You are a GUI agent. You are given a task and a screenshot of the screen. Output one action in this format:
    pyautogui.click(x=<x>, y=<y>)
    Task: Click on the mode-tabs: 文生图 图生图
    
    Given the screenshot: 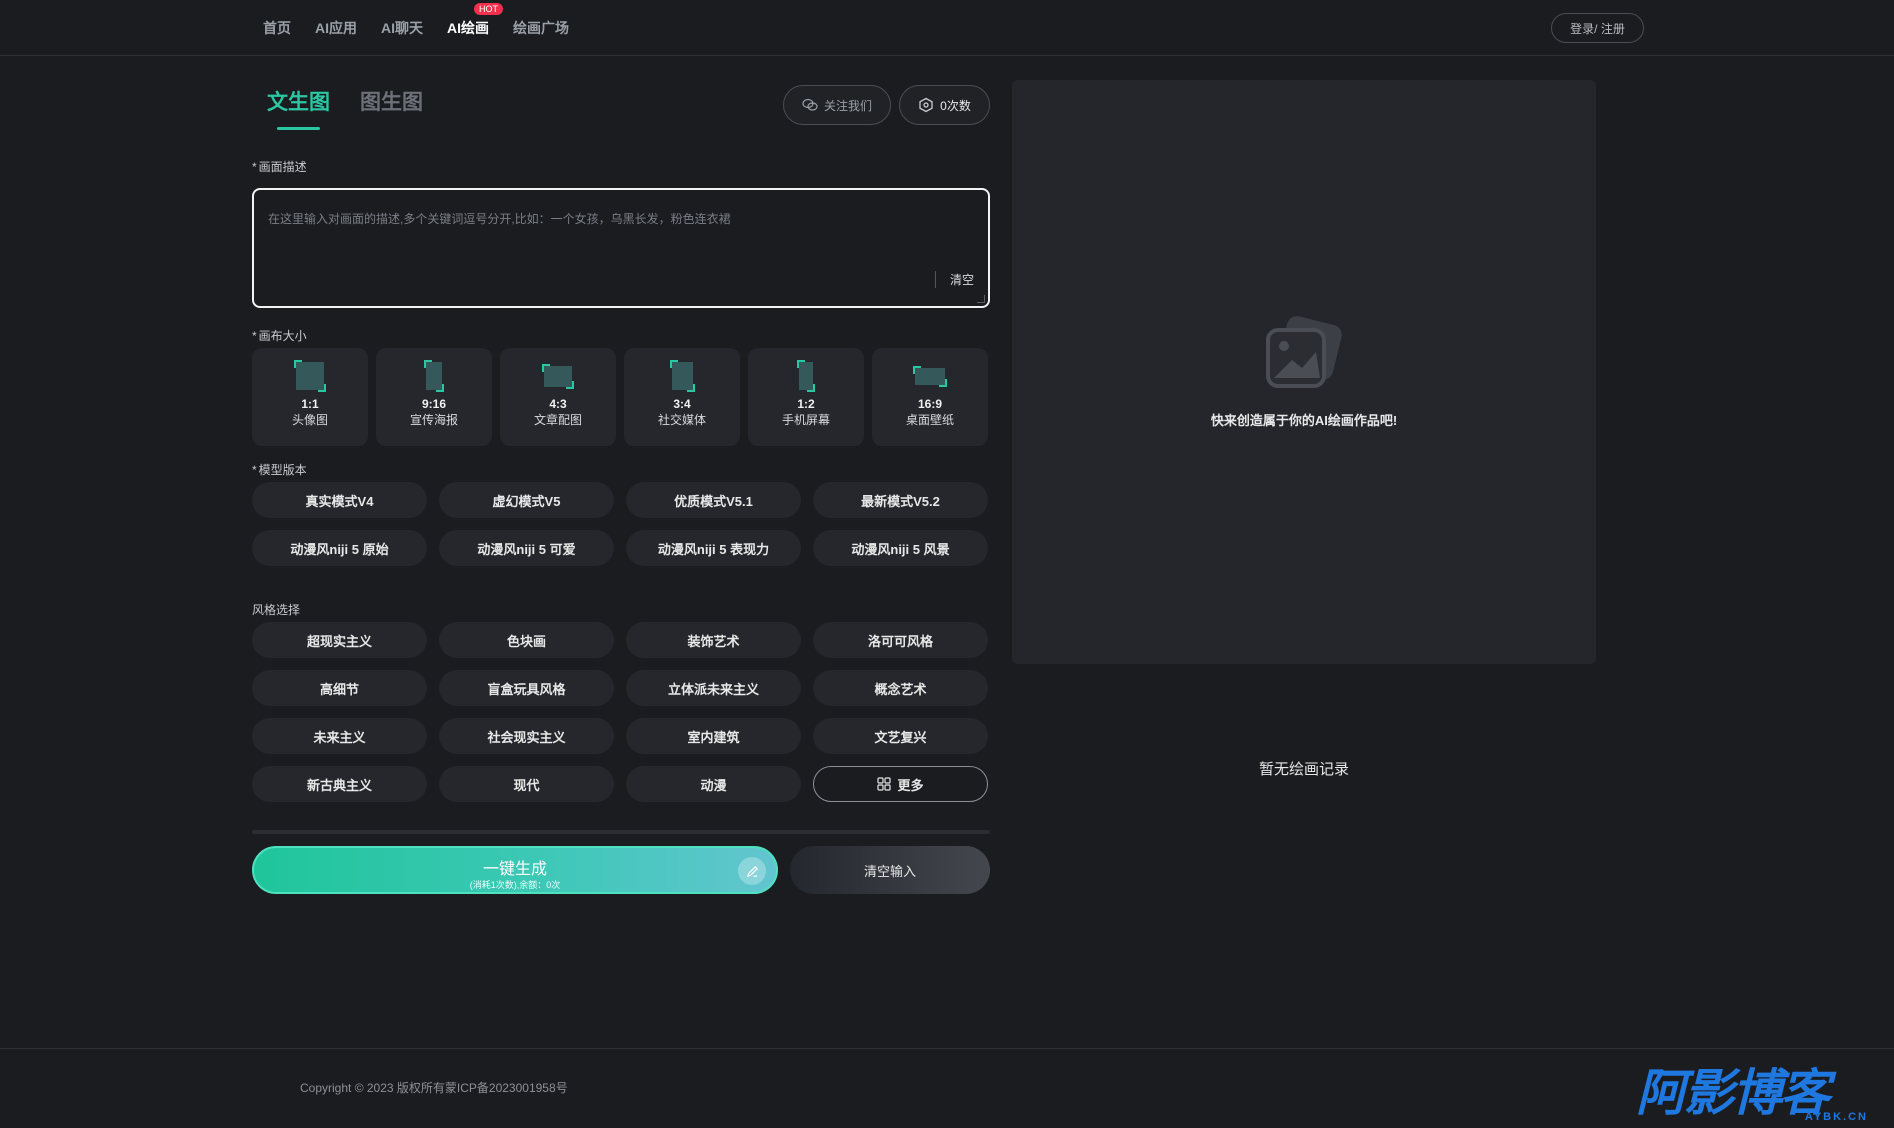 What is the action you would take?
    pyautogui.click(x=345, y=108)
    